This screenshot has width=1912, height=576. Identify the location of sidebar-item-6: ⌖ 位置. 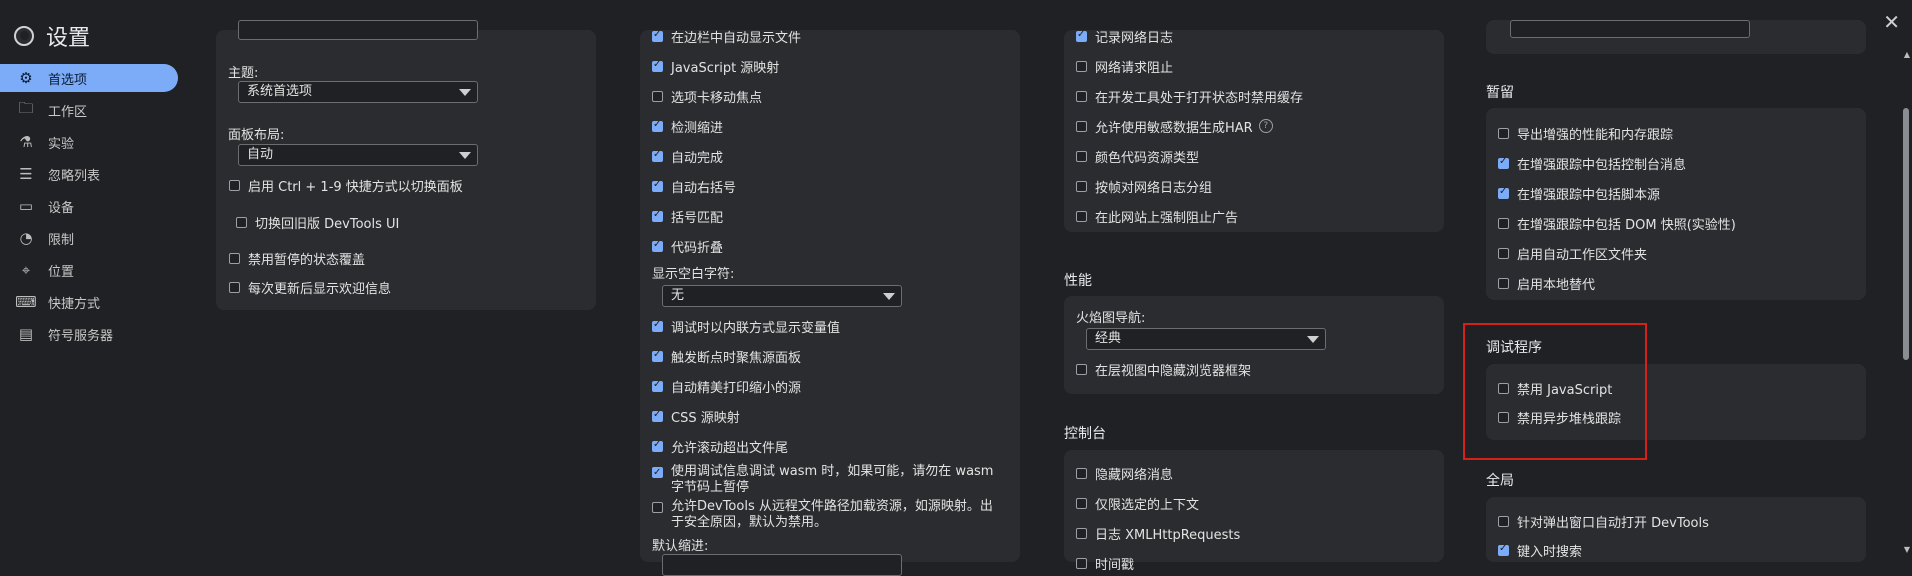
(89, 270).